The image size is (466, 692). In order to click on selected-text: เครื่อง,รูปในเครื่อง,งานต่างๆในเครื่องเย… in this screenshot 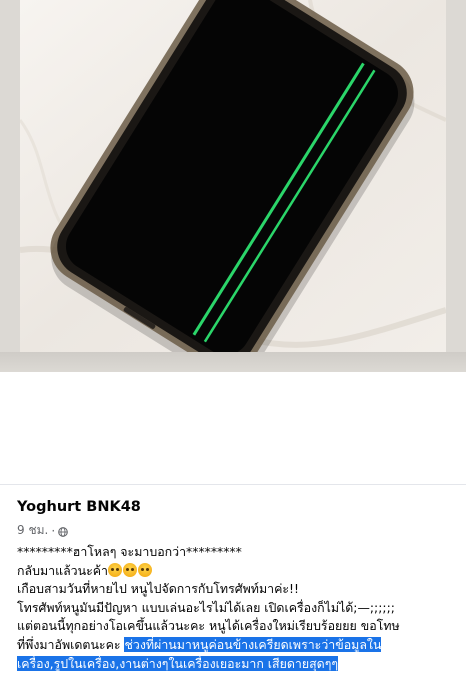, I will do `click(178, 663)`.